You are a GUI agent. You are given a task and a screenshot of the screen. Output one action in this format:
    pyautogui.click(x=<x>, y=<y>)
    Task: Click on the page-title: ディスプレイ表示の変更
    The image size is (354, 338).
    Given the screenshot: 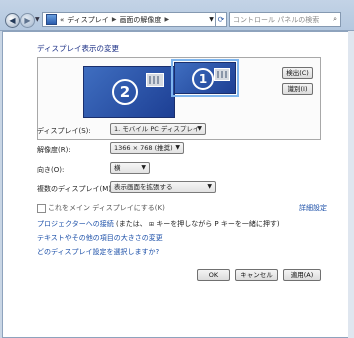 What is the action you would take?
    pyautogui.click(x=78, y=48)
    